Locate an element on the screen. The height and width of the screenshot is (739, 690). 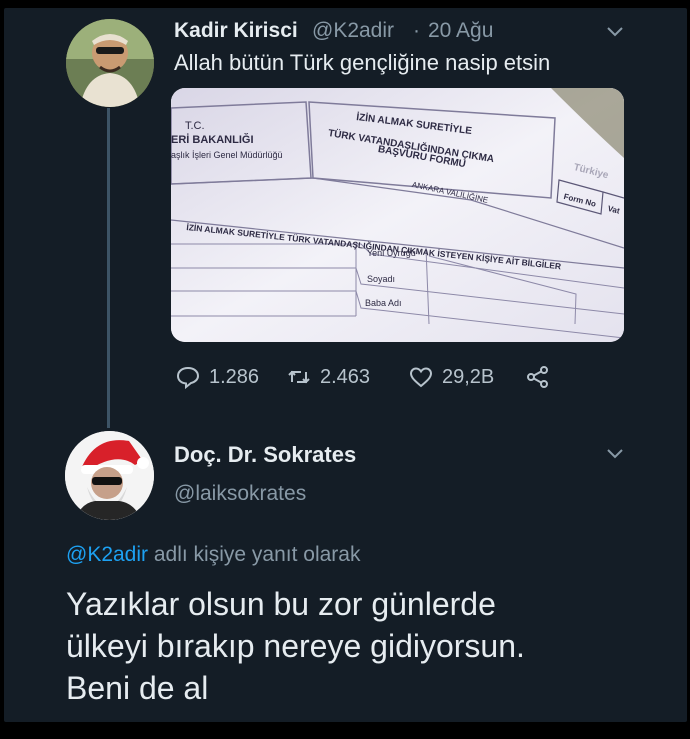
form-field-2: Soyadı is located at coordinates (381, 279).